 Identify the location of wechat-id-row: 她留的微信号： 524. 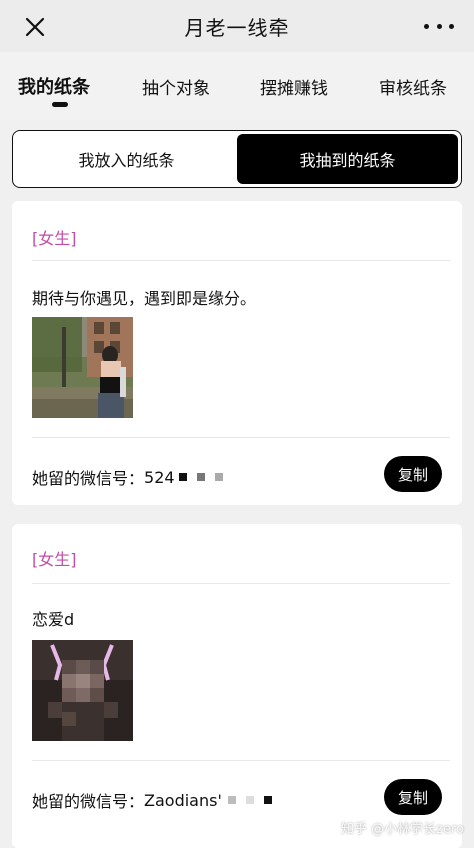
(127, 477).